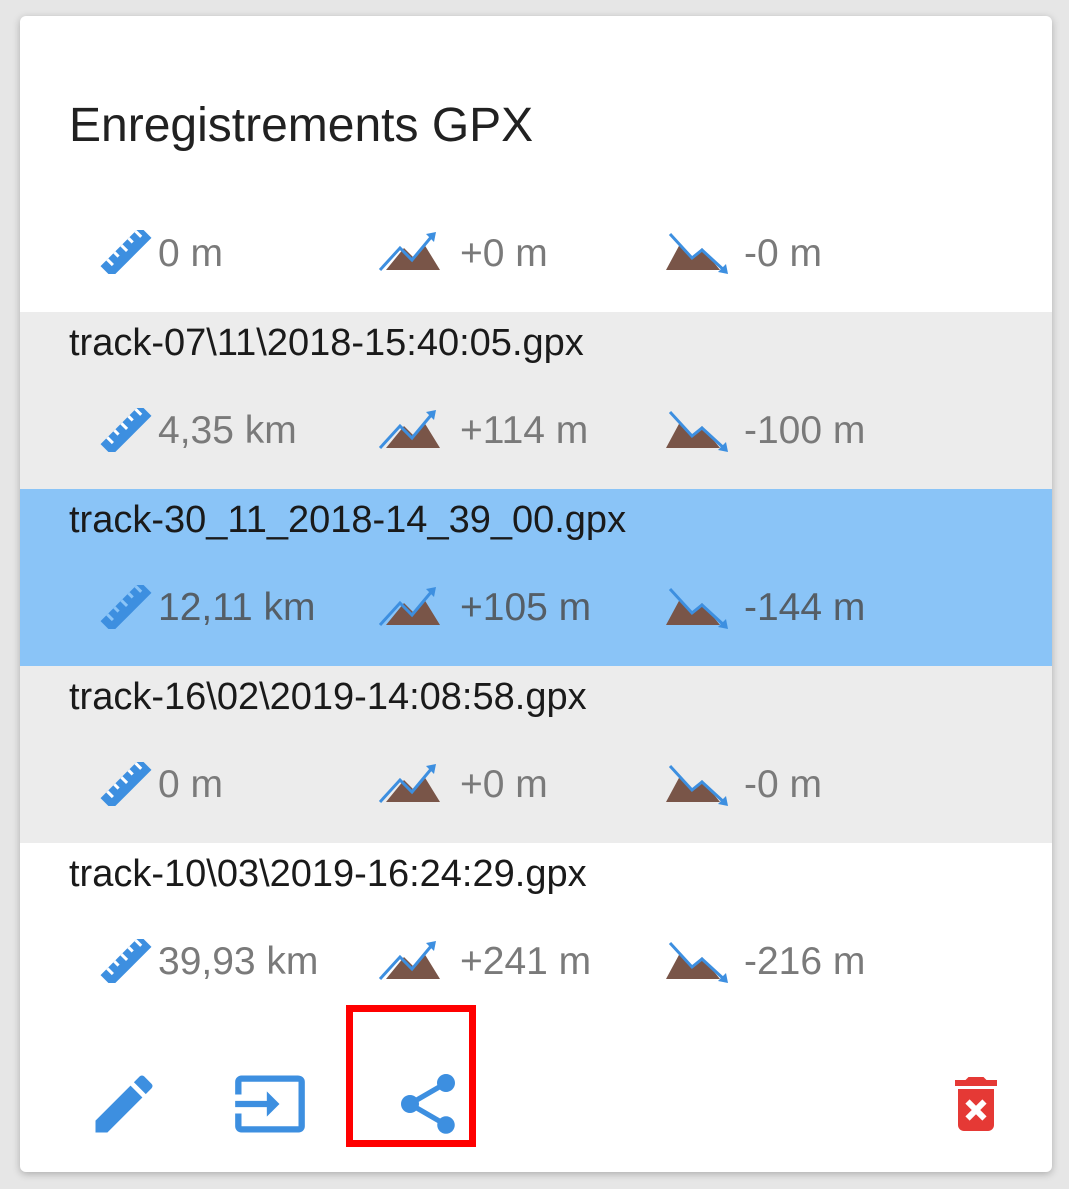 Image resolution: width=1069 pixels, height=1189 pixels. I want to click on track-name: track-07\11\2018-15:40:05.gpx, so click(326, 343).